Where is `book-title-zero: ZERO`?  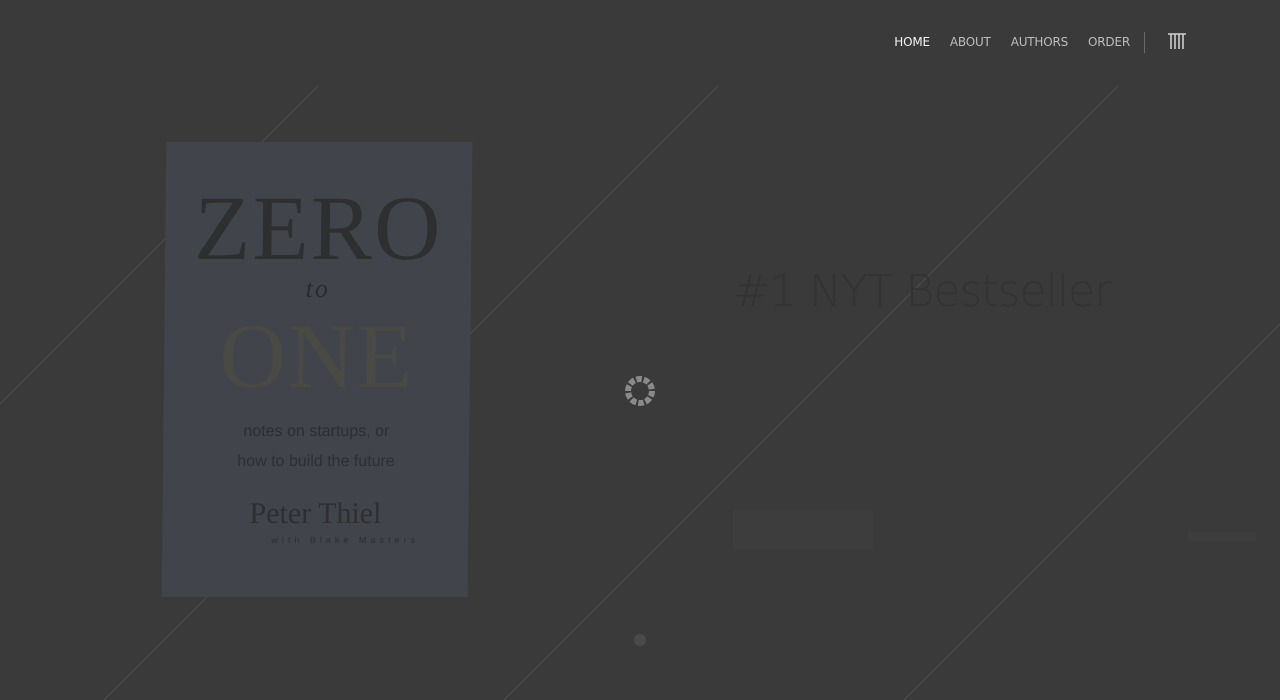
book-title-zero: ZERO is located at coordinates (318, 228).